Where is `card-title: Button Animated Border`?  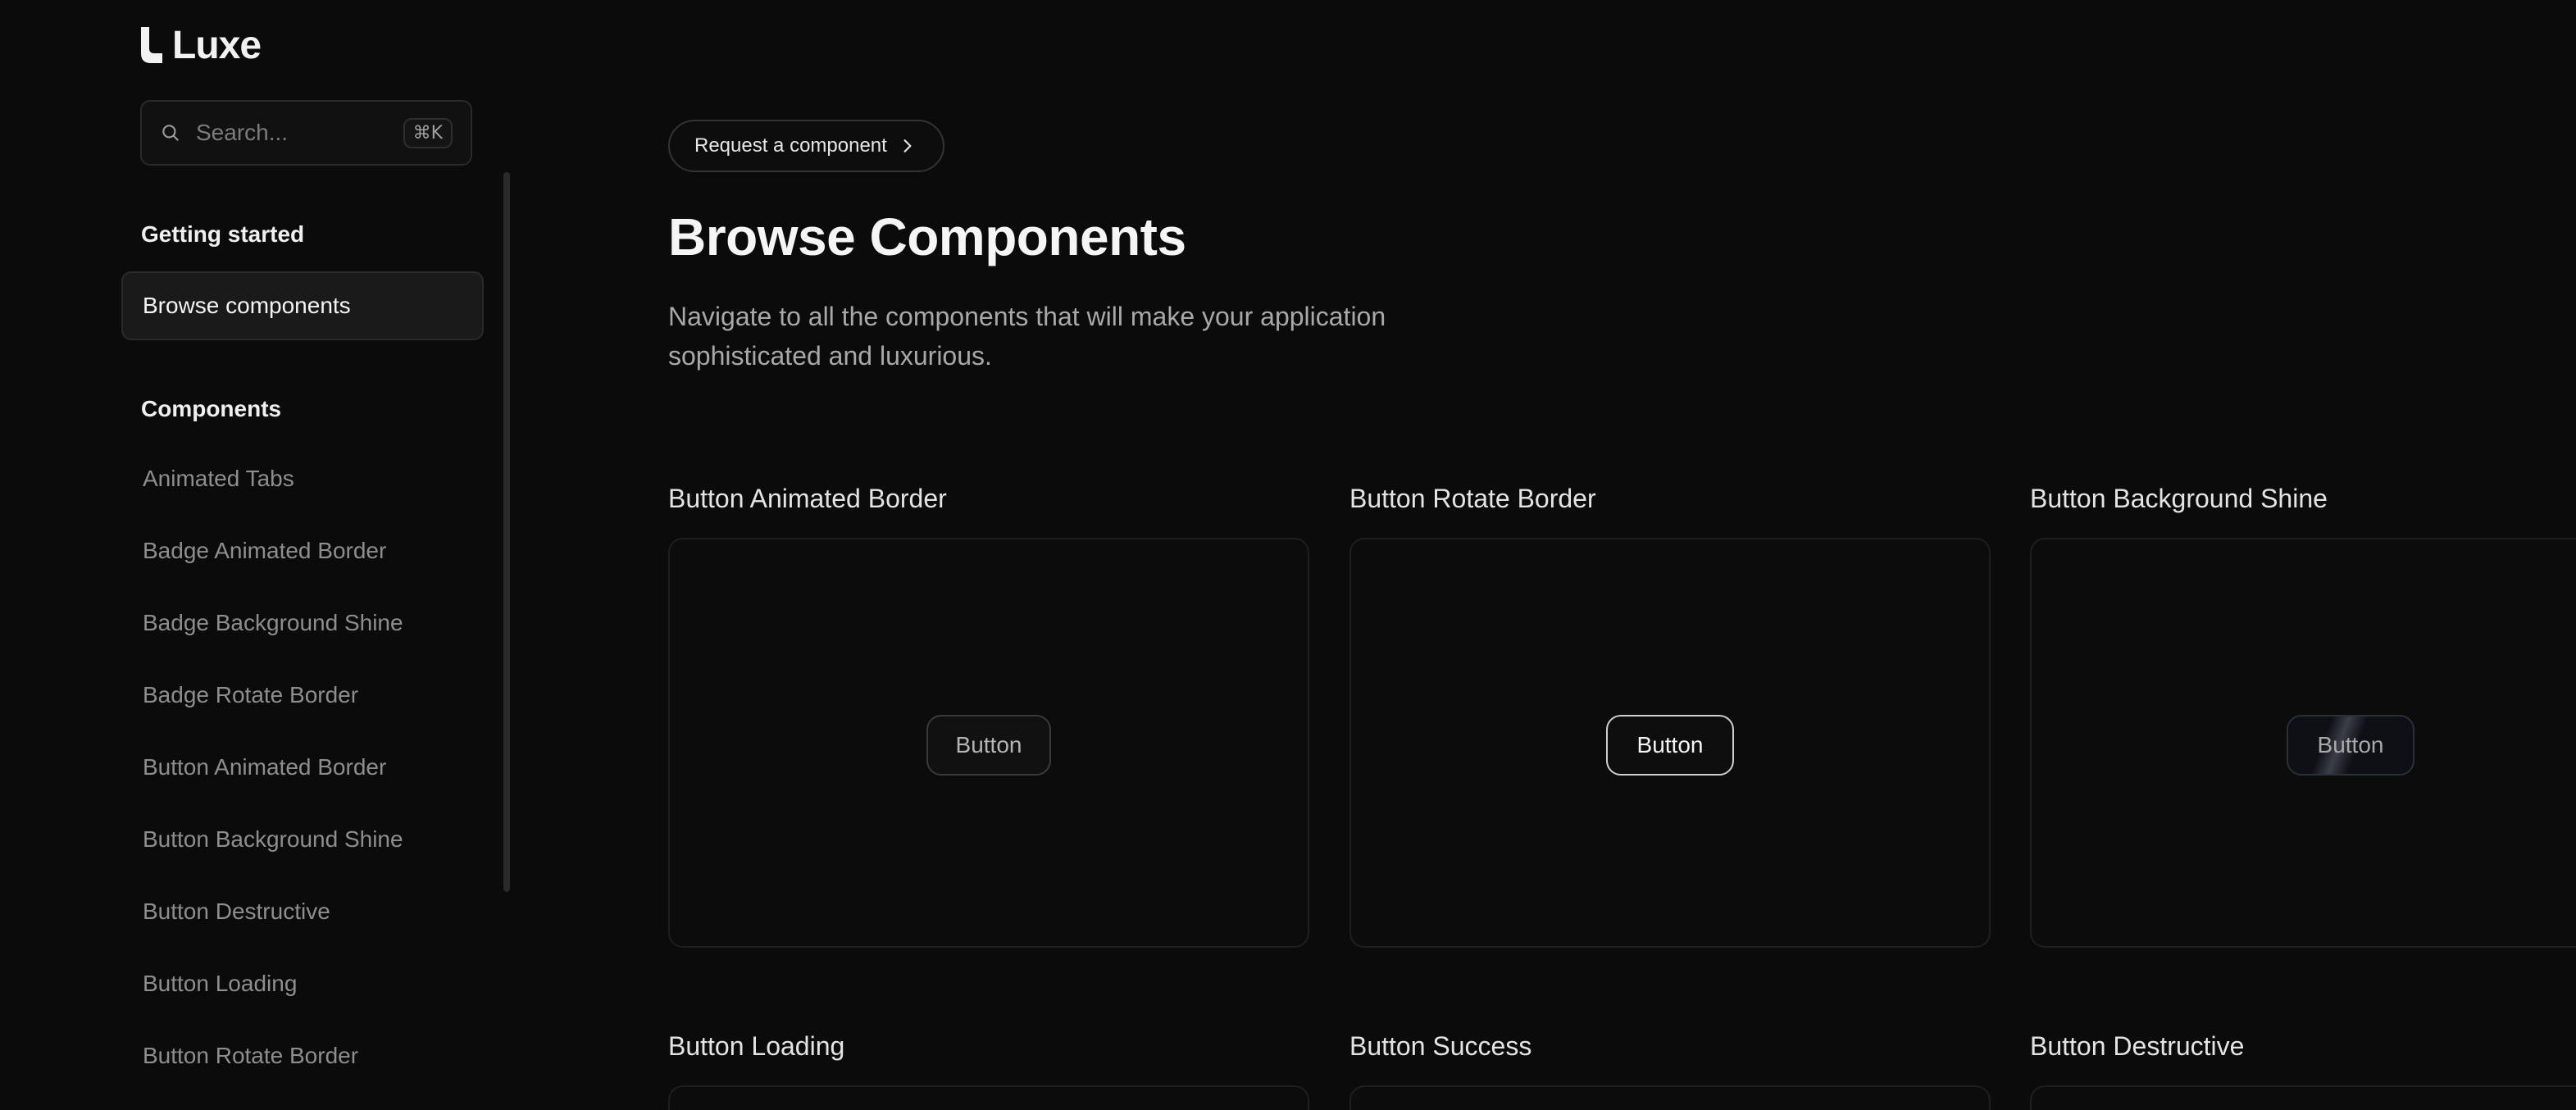
card-title: Button Animated Border is located at coordinates (808, 498).